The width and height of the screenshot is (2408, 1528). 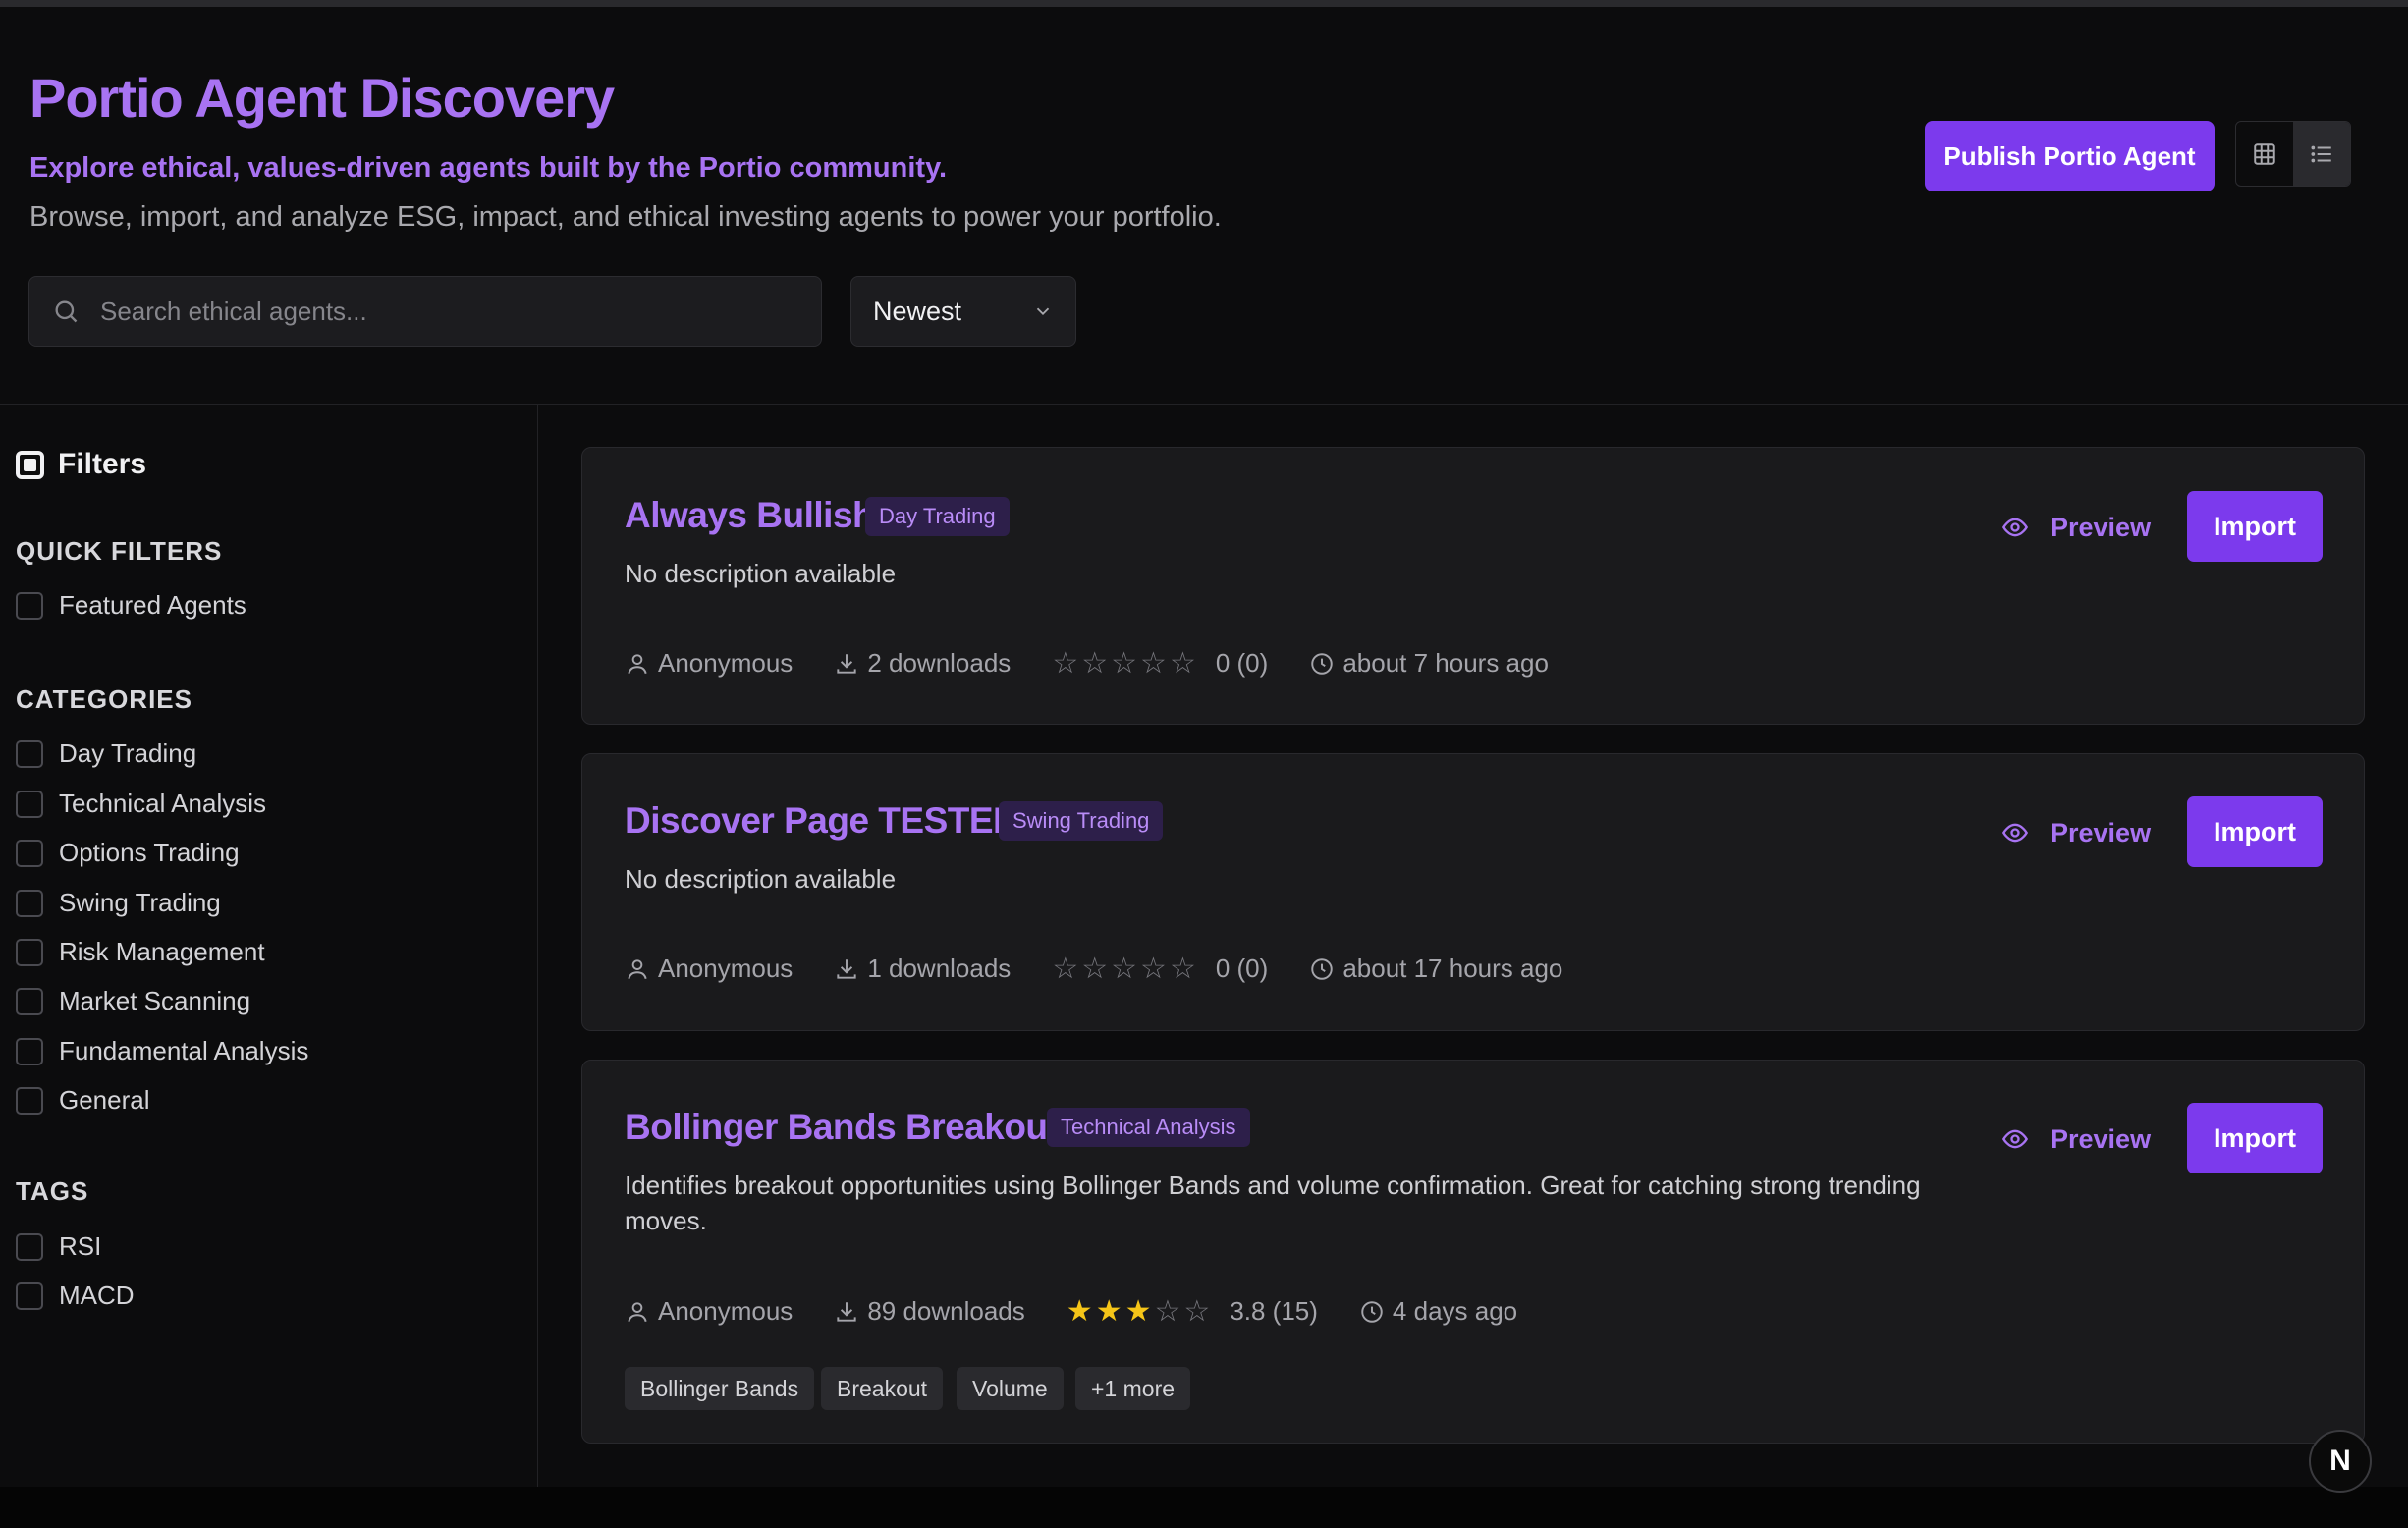 I want to click on filter-category-market-scanning: Market Scanning, so click(x=133, y=1001).